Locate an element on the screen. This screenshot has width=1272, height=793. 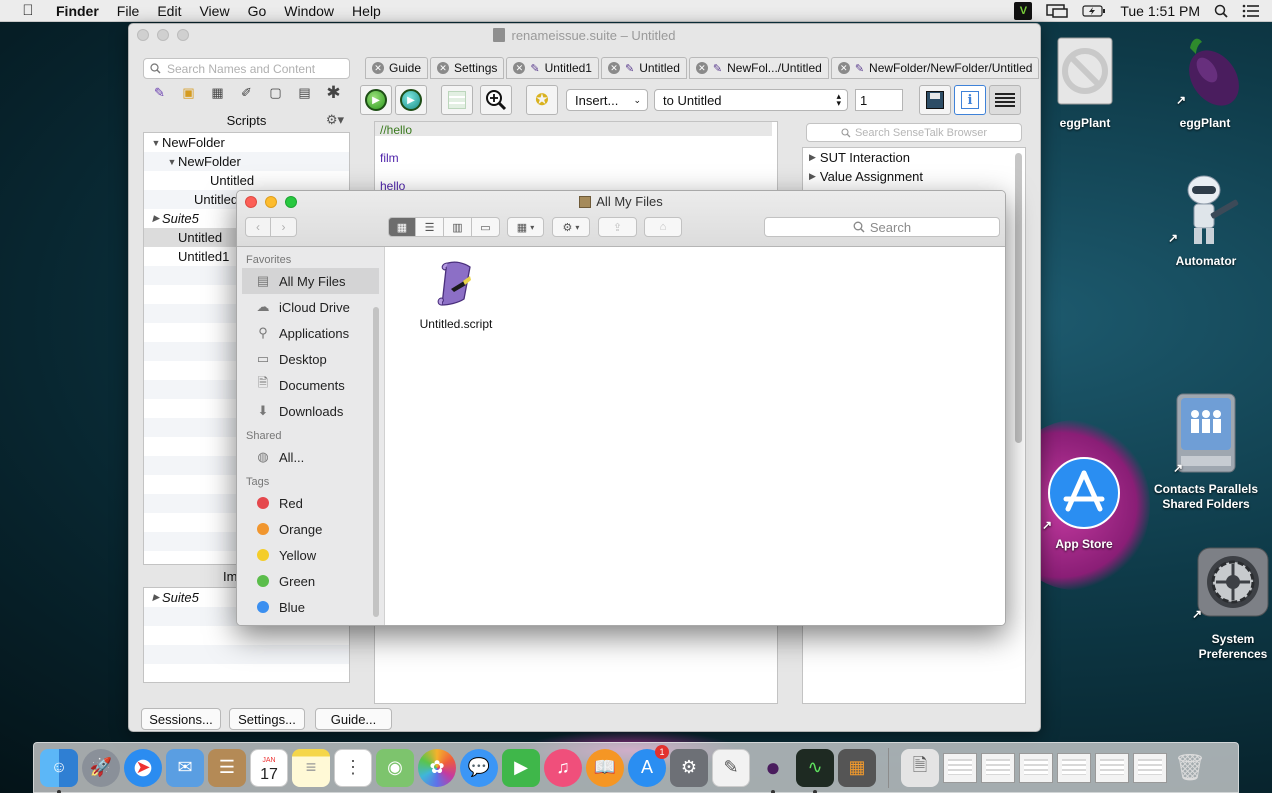
arrange-button: ▦ ▾ is located at coordinates (525, 227).